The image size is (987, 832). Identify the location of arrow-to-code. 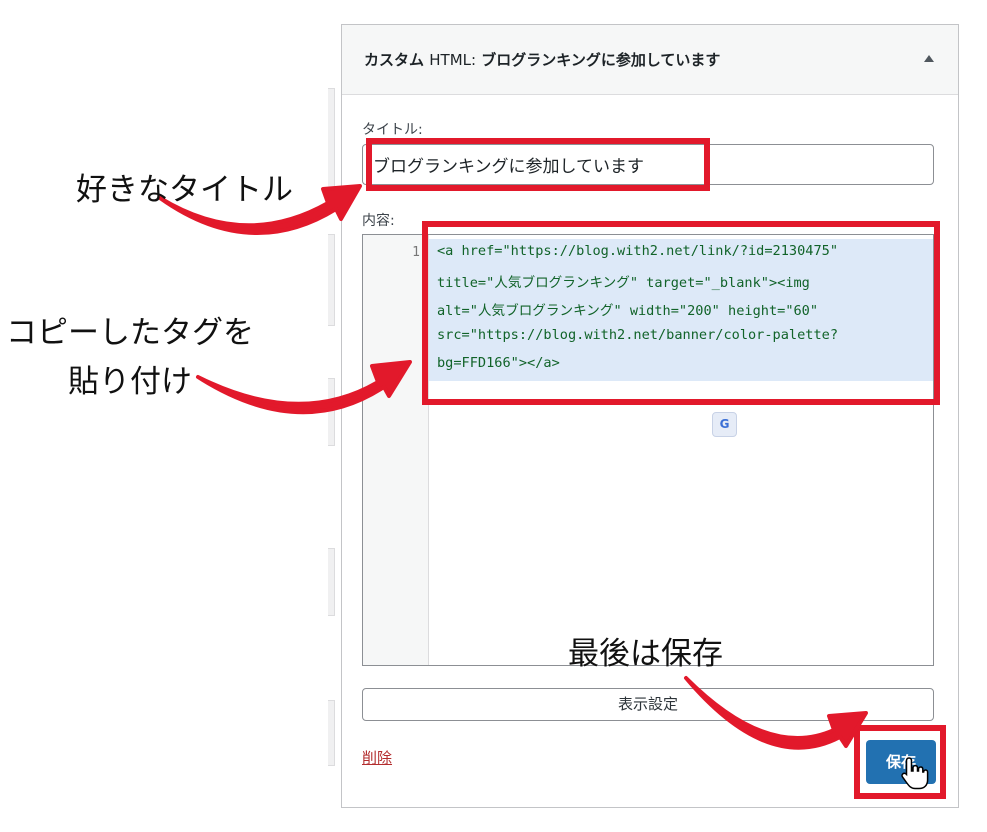
(304, 387).